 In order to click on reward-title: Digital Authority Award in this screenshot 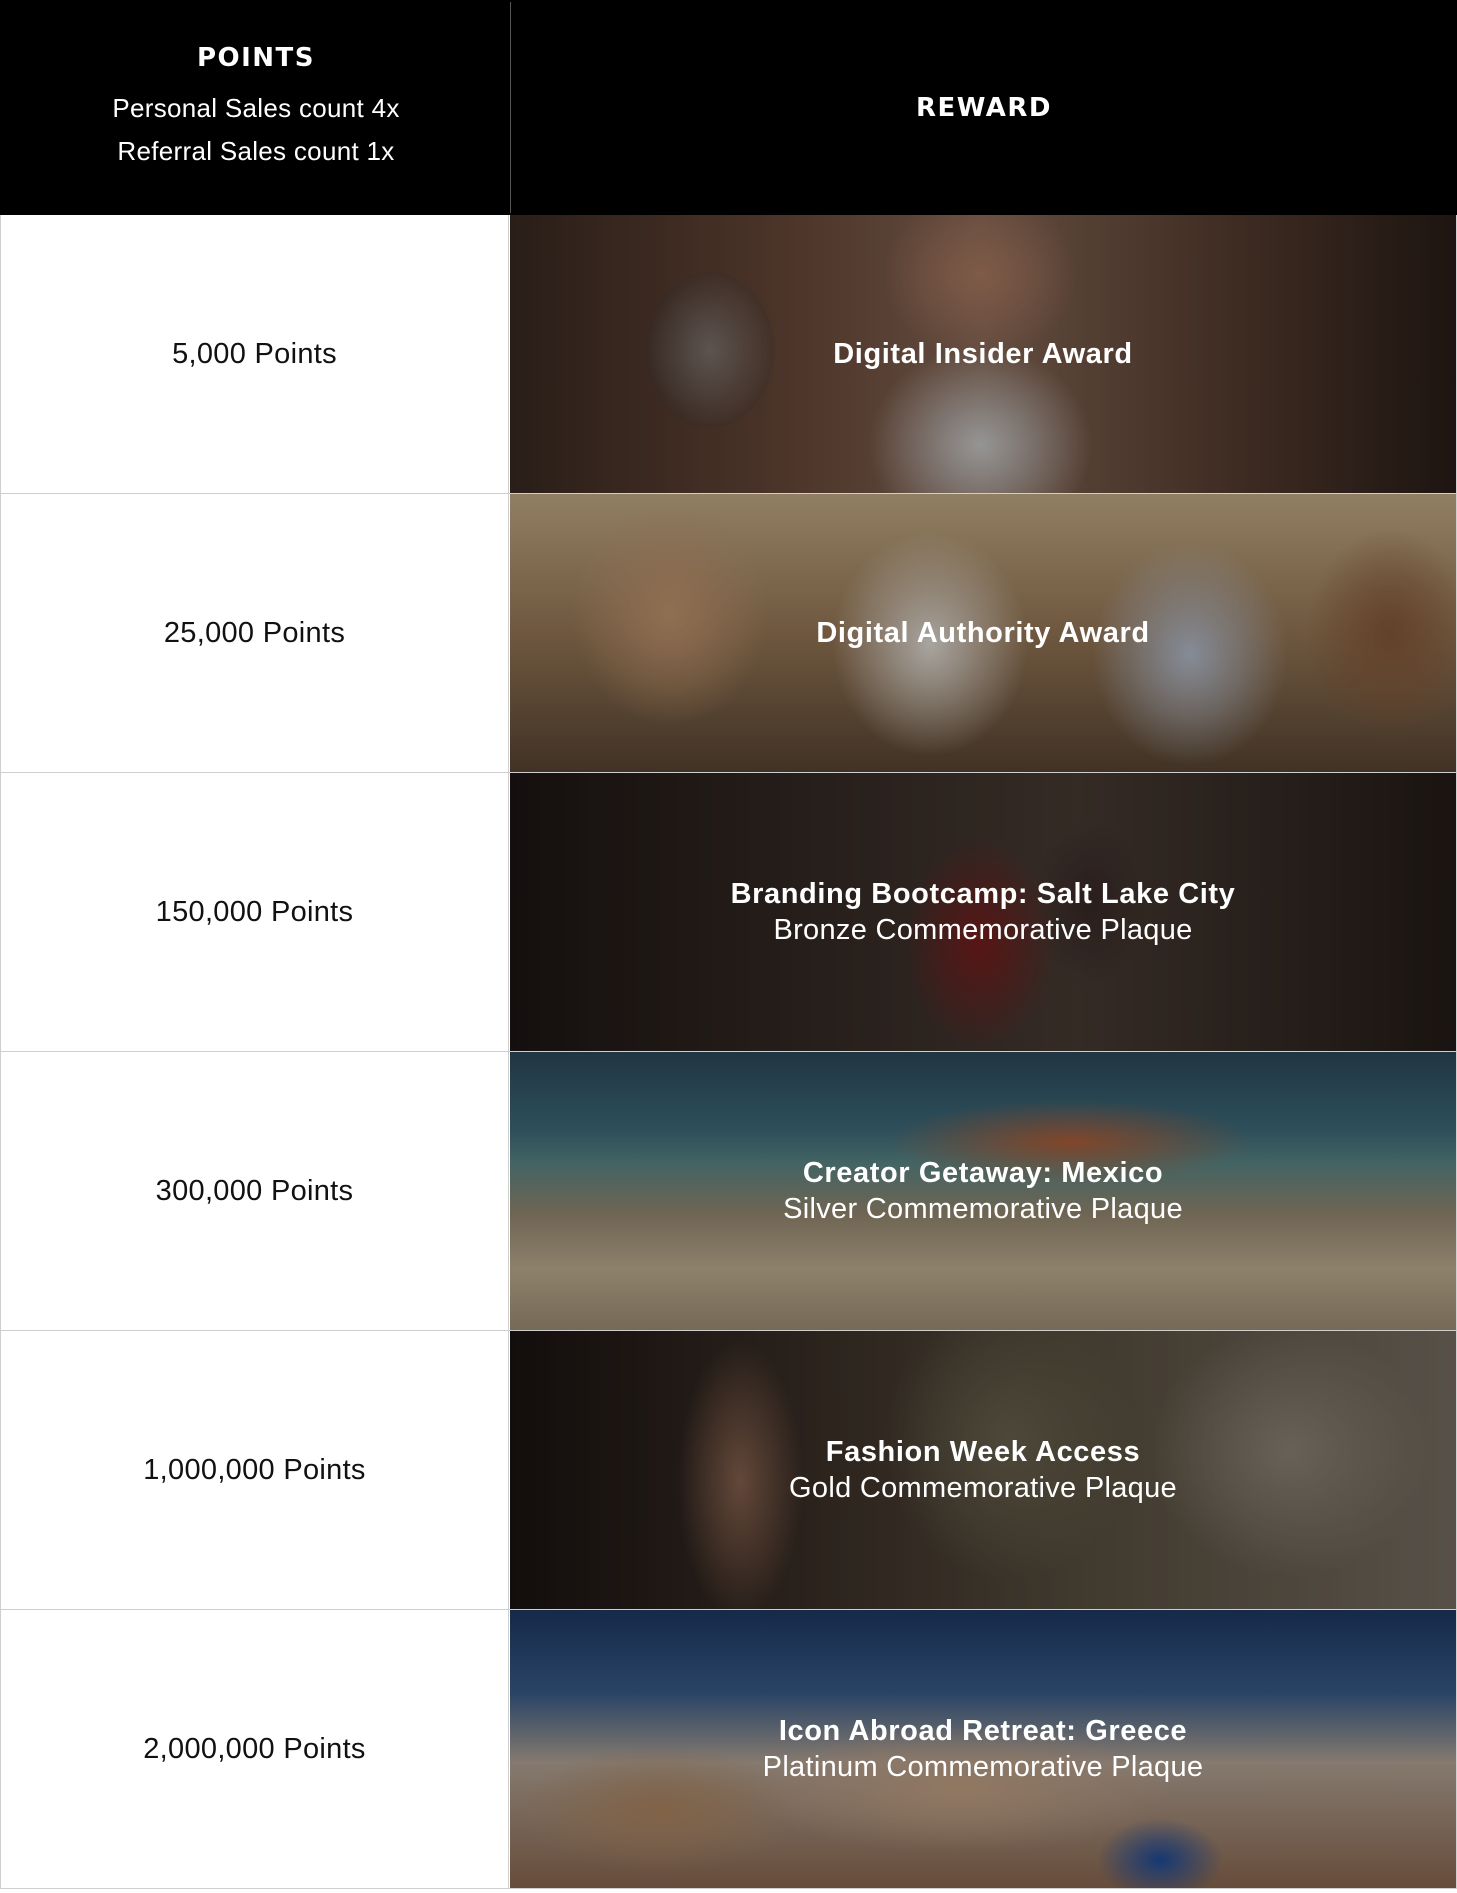, I will do `click(983, 633)`.